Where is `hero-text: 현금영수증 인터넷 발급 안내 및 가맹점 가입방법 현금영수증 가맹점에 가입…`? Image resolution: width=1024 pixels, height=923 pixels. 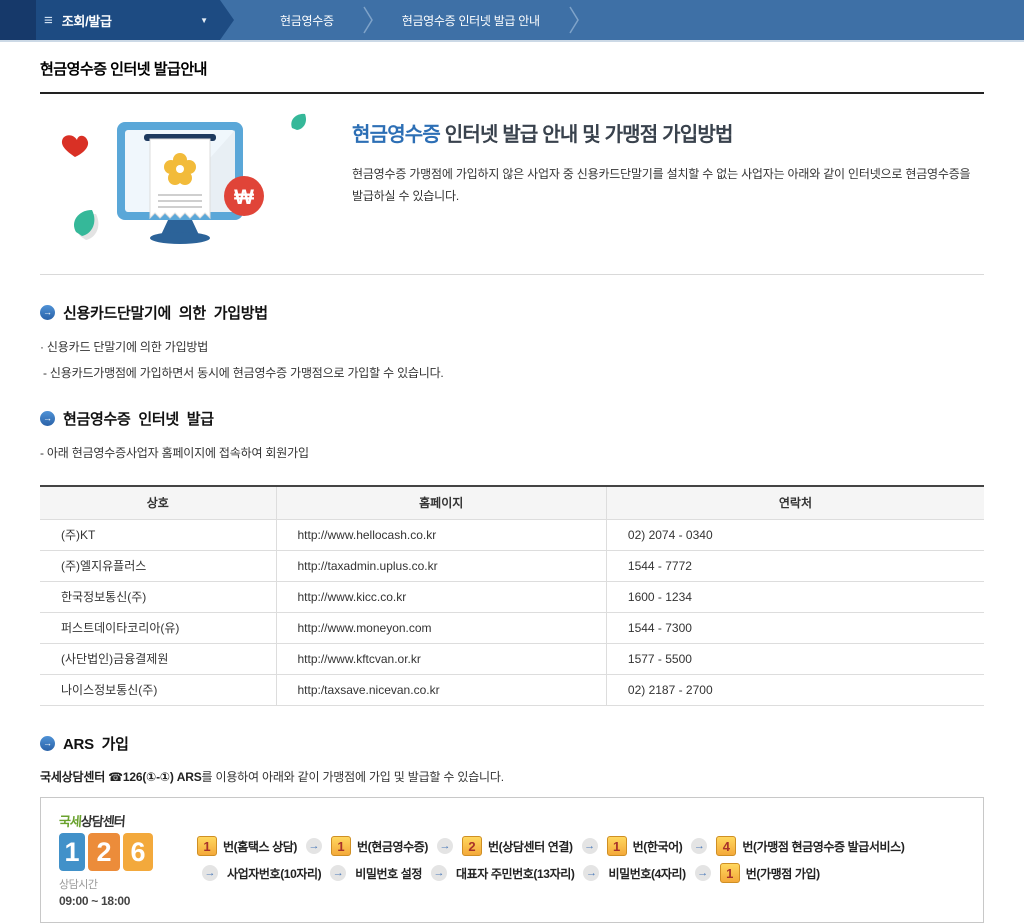 hero-text: 현금영수증 인터넷 발급 안내 및 가맹점 가입방법 현금영수증 가맹점에 가입… is located at coordinates (668, 157).